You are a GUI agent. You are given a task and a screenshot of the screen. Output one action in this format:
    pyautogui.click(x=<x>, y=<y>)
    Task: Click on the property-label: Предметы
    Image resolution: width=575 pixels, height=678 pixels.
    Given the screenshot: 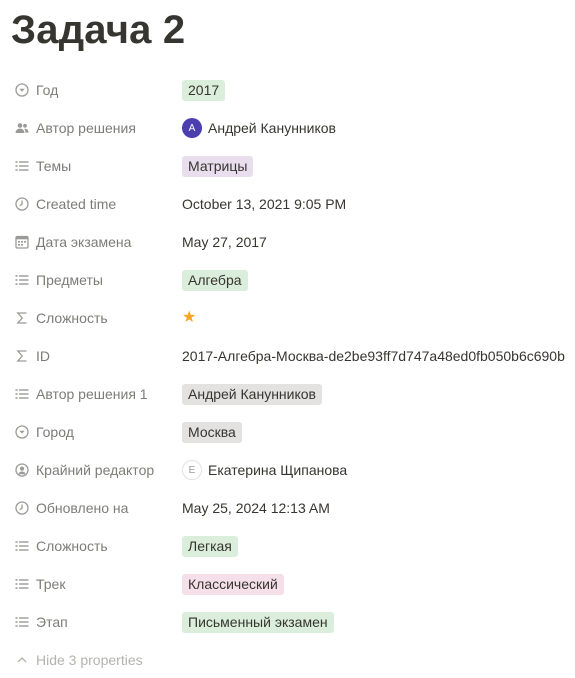 What is the action you would take?
    pyautogui.click(x=69, y=280)
    